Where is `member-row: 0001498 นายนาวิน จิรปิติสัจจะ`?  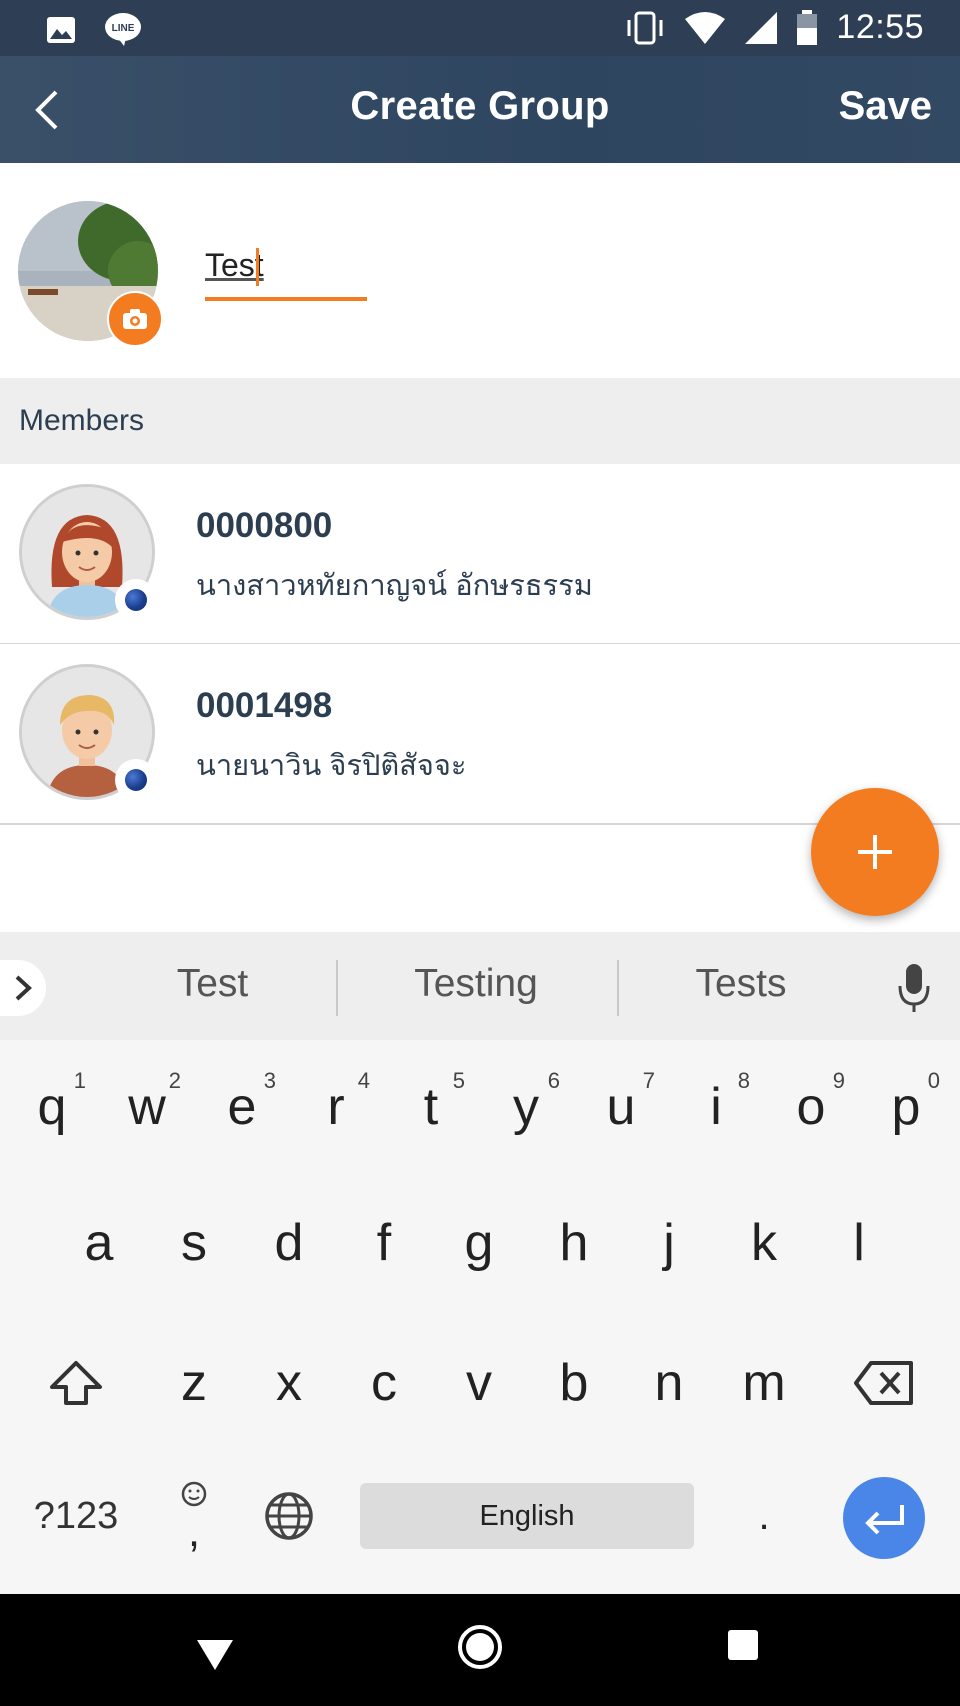 member-row: 0001498 นายนาวิน จิรปิติสัจจะ is located at coordinates (480, 734).